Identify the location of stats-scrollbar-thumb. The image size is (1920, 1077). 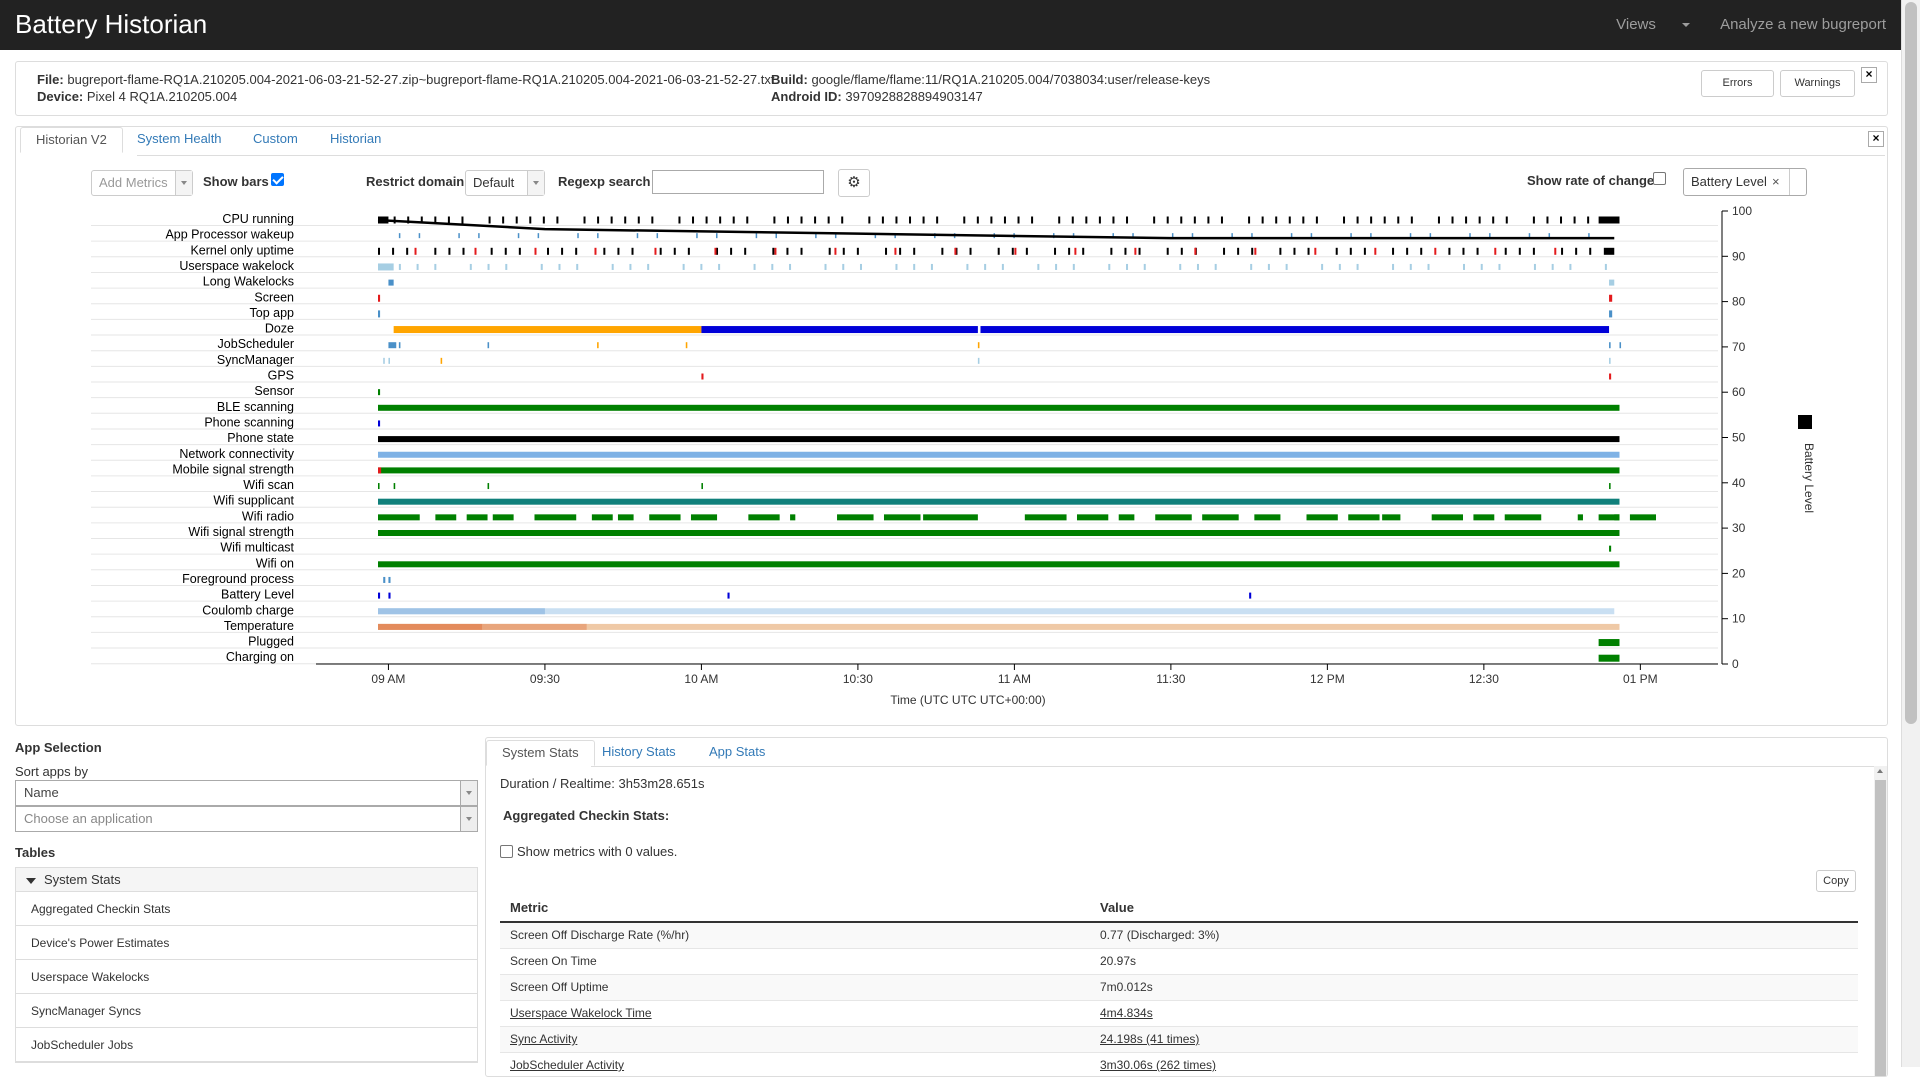
(1880, 928).